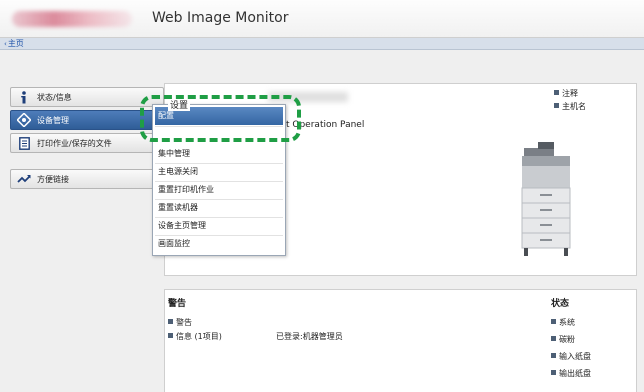 The image size is (644, 392). I want to click on menu-item-screen-monitoring: 画面监控, so click(219, 244).